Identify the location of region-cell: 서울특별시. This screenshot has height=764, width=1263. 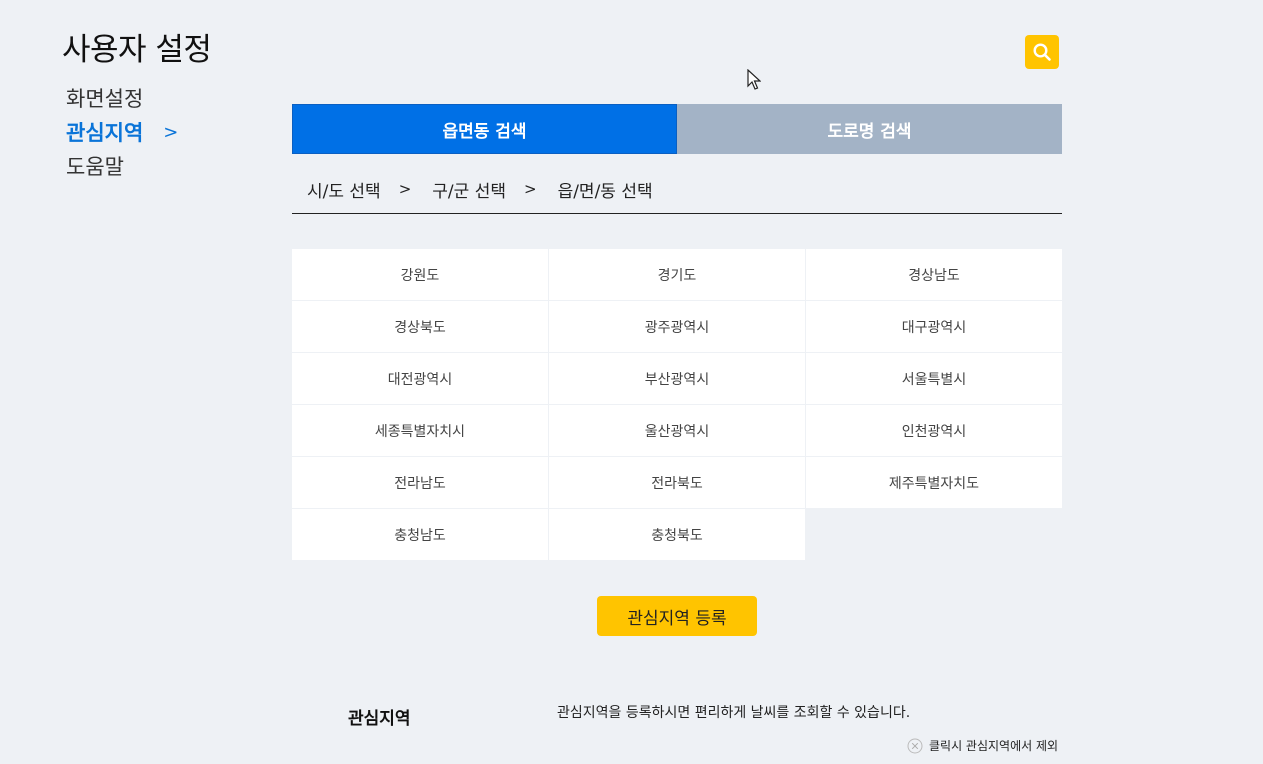
(934, 378).